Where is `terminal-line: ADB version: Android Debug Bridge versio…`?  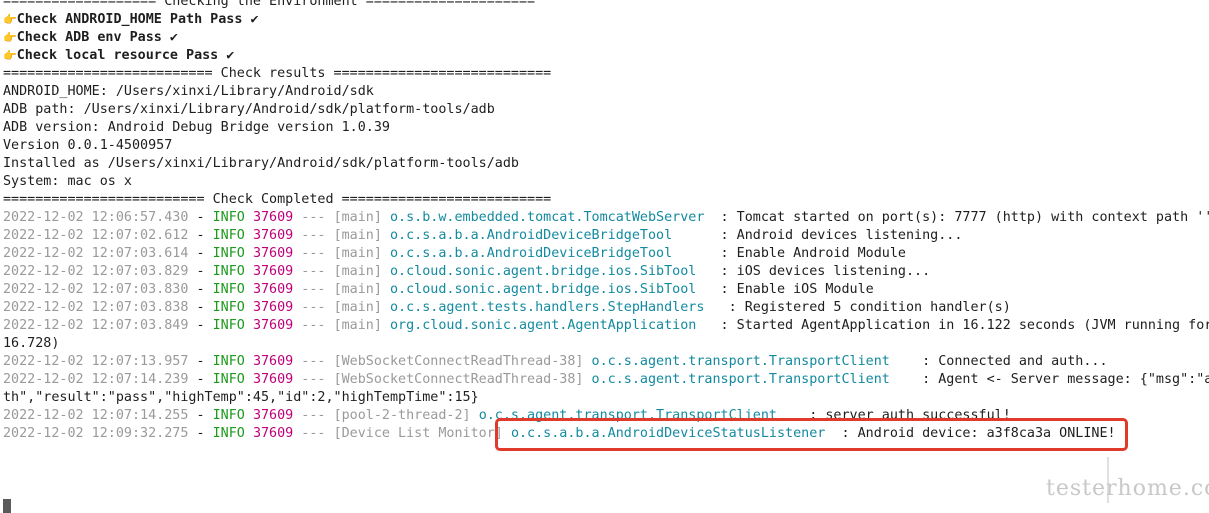
terminal-line: ADB version: Android Debug Bridge versio… is located at coordinates (606, 128).